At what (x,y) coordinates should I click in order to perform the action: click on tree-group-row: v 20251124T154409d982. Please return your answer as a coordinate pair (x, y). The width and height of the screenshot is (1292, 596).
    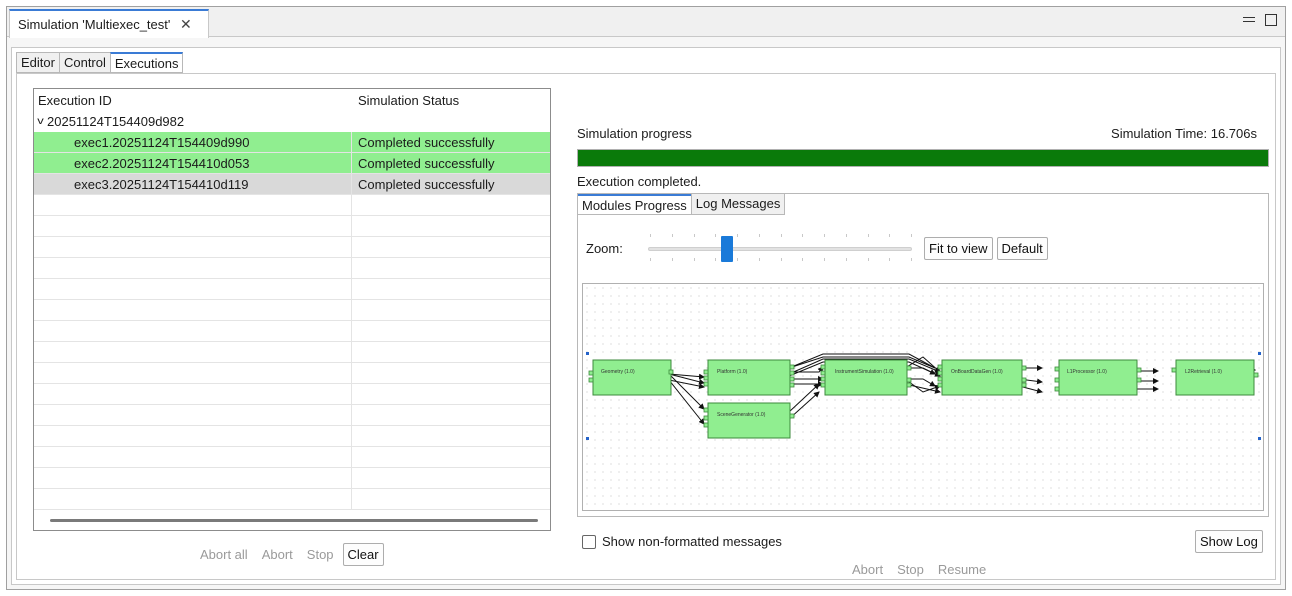
    Looking at the image, I should click on (292, 121).